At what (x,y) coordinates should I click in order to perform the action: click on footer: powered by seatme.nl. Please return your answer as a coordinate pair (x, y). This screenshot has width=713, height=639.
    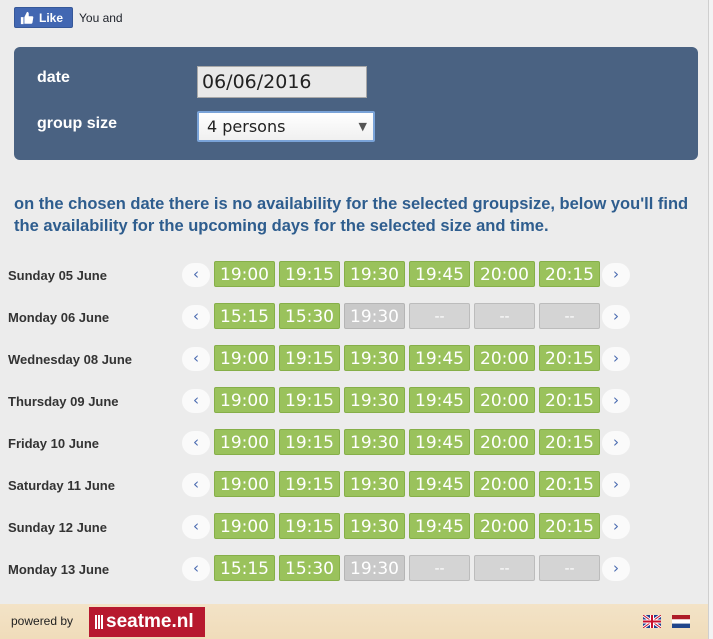
    Looking at the image, I should click on (354, 621).